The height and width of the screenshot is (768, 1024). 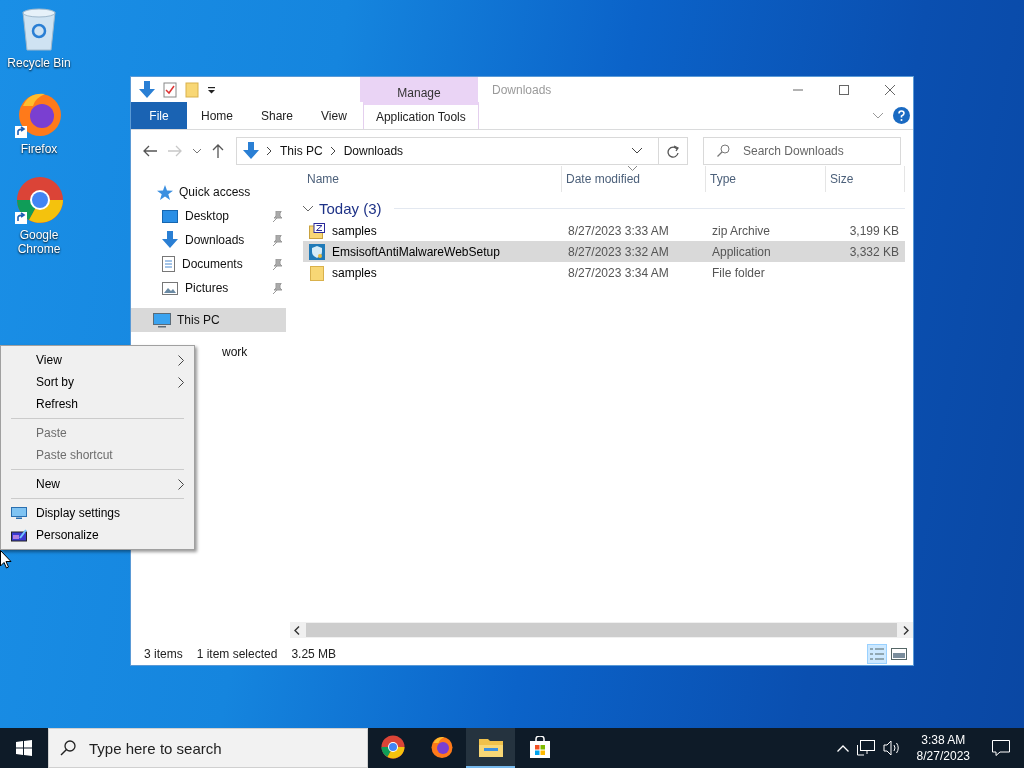 I want to click on window-title: Downloads, so click(x=522, y=89).